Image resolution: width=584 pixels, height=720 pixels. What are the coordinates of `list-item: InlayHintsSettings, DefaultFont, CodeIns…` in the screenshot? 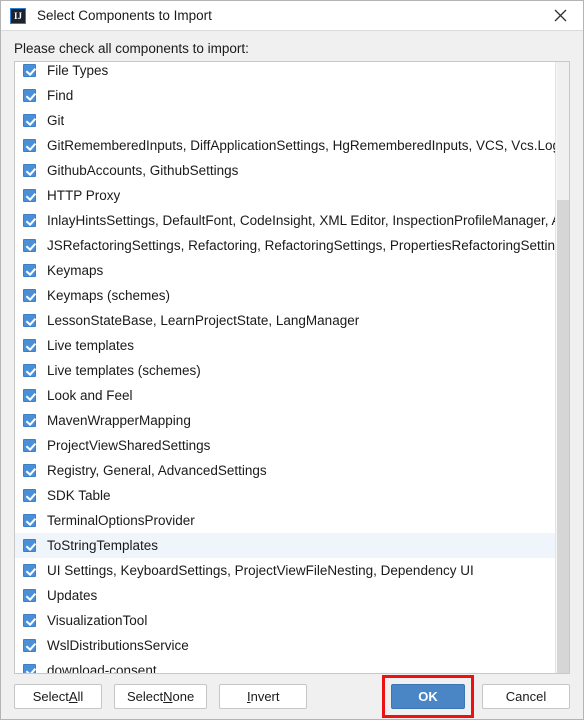 It's located at (285, 220).